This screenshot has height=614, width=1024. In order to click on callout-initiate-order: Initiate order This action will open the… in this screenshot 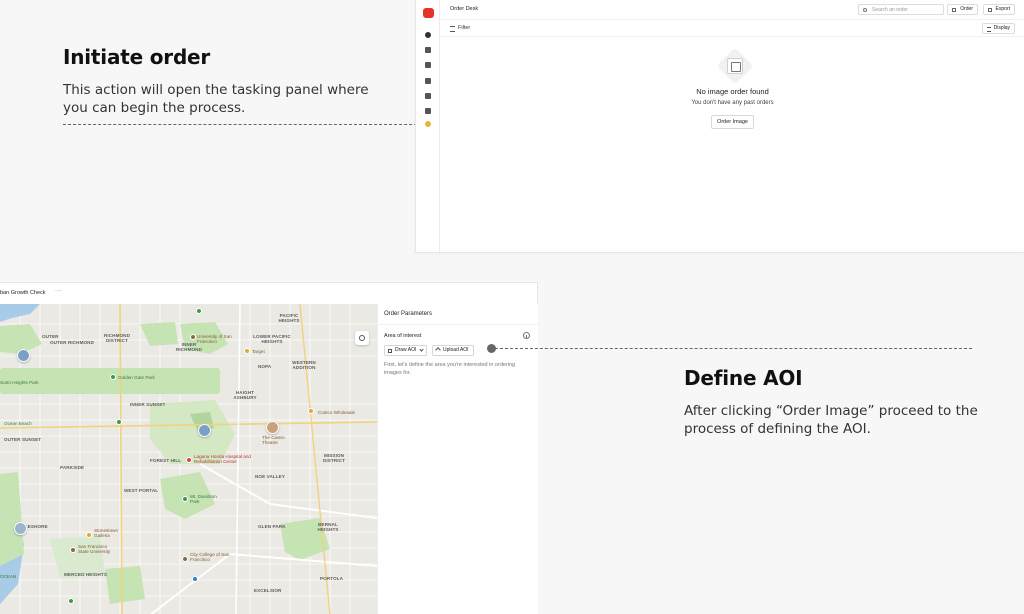, I will do `click(218, 81)`.